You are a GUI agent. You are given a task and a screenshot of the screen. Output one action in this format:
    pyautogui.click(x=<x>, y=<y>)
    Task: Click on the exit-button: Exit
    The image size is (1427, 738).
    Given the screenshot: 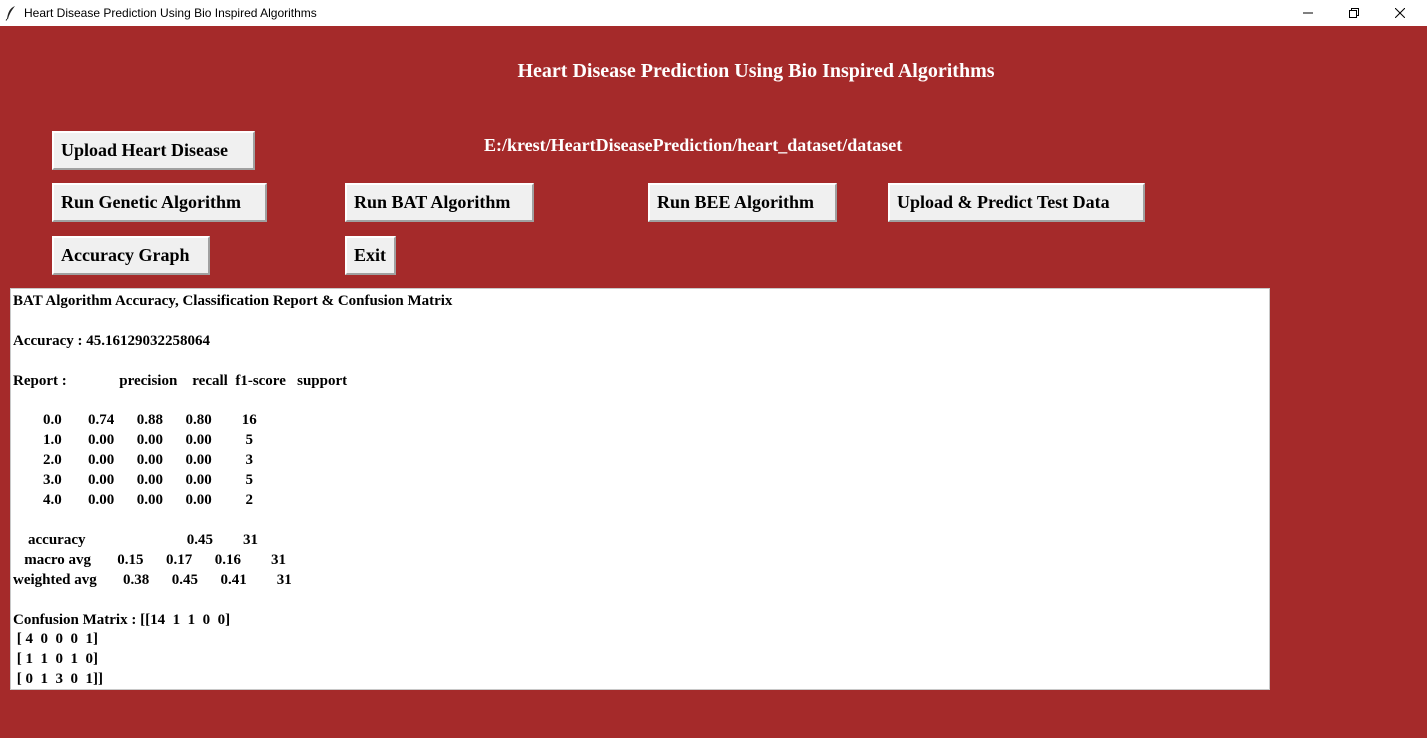 What is the action you would take?
    pyautogui.click(x=370, y=255)
    